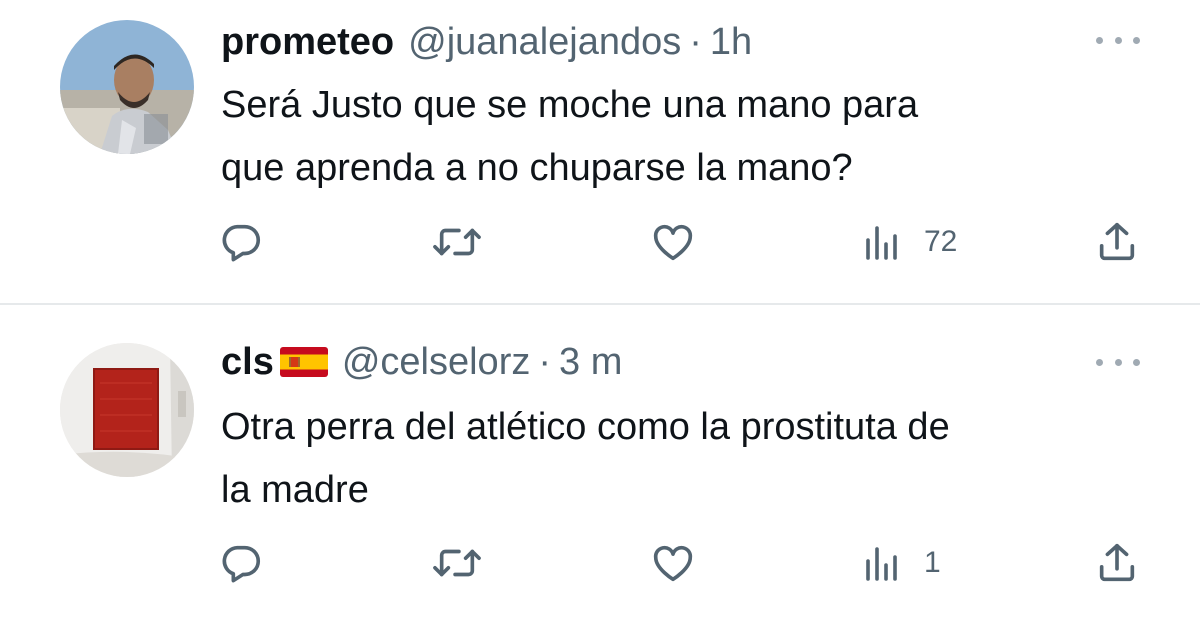  I want to click on display-name: cls, so click(247, 362).